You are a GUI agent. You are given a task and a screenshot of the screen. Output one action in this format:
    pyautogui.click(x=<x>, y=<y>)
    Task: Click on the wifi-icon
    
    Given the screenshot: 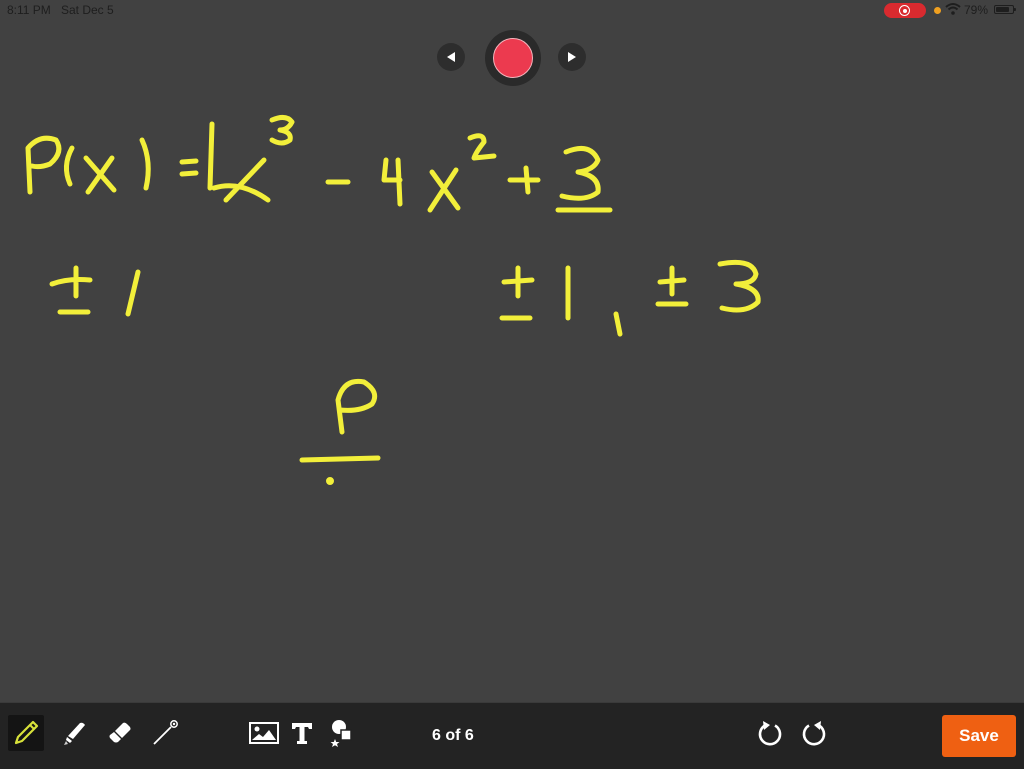 What is the action you would take?
    pyautogui.click(x=953, y=9)
    